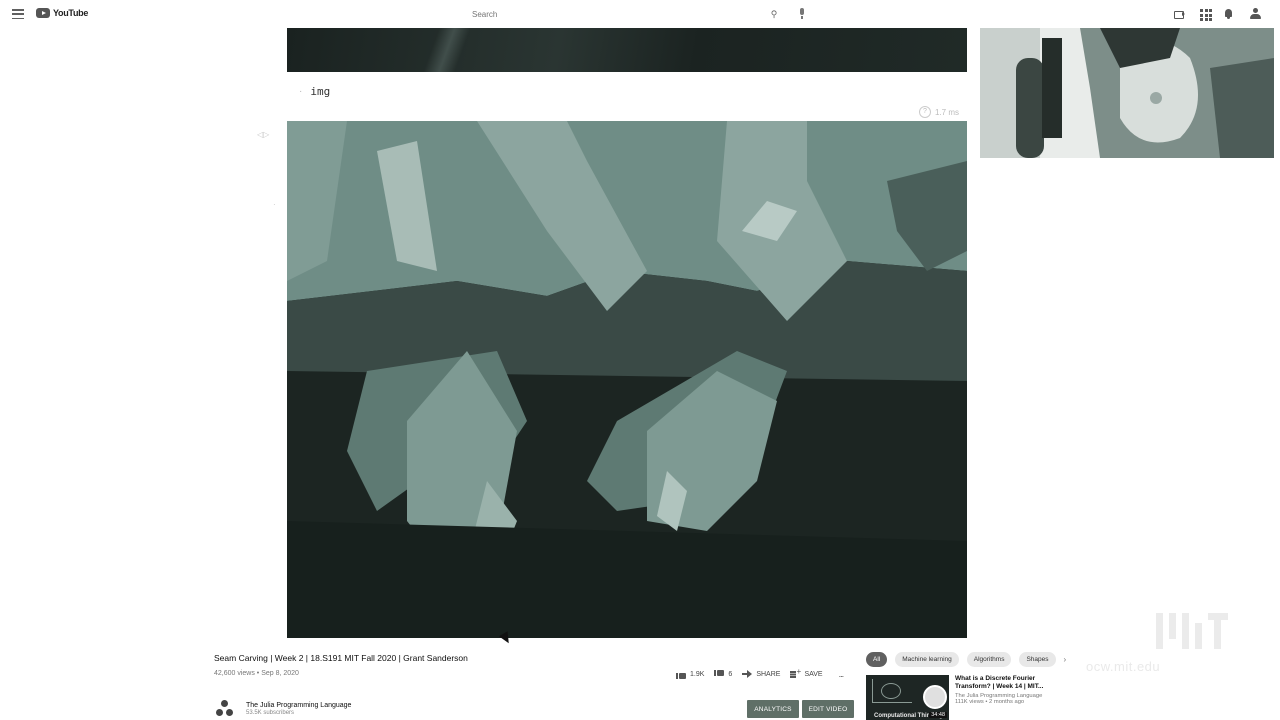  What do you see at coordinates (43, 13) in the screenshot?
I see `youtube-logo-icon` at bounding box center [43, 13].